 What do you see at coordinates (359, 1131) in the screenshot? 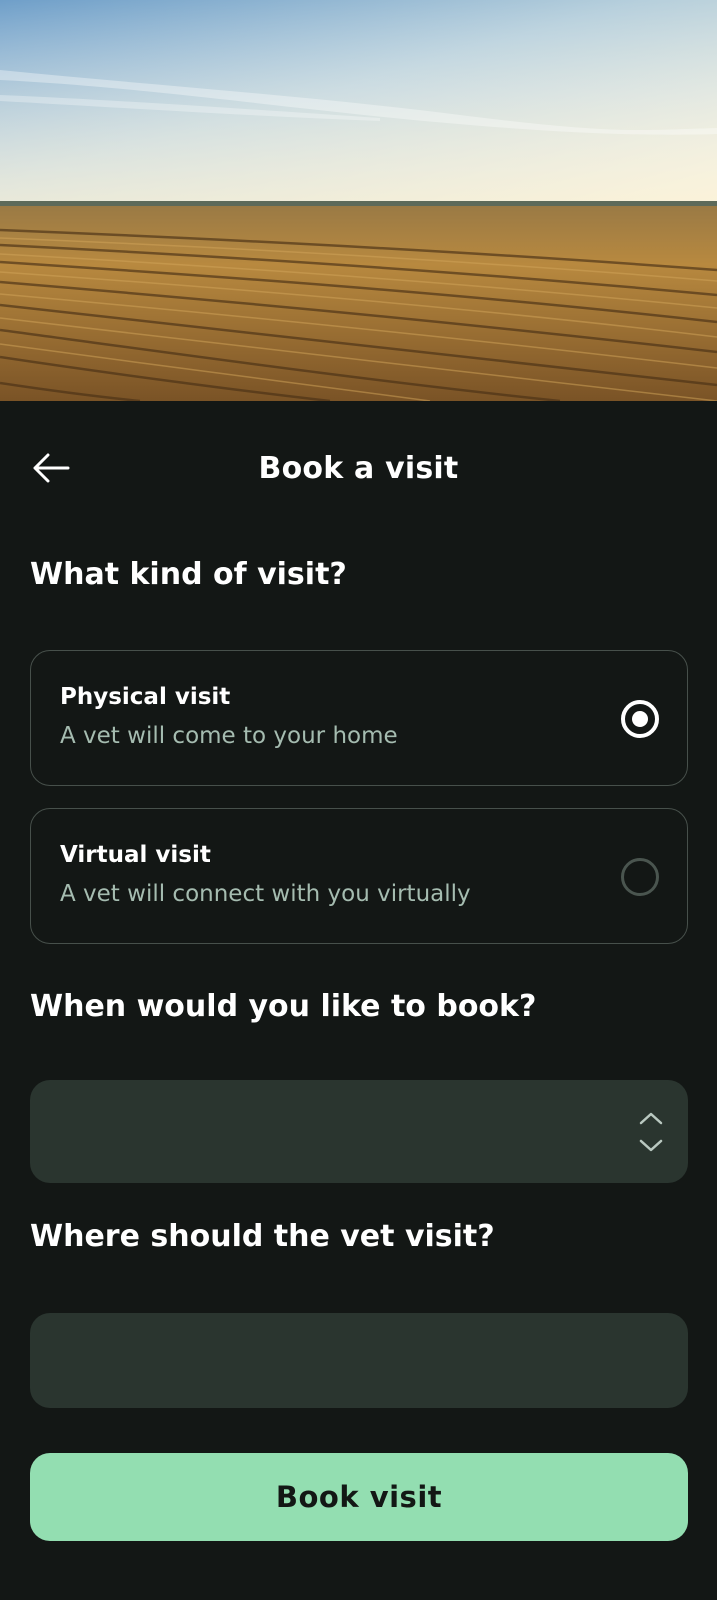
I see `date-time-select` at bounding box center [359, 1131].